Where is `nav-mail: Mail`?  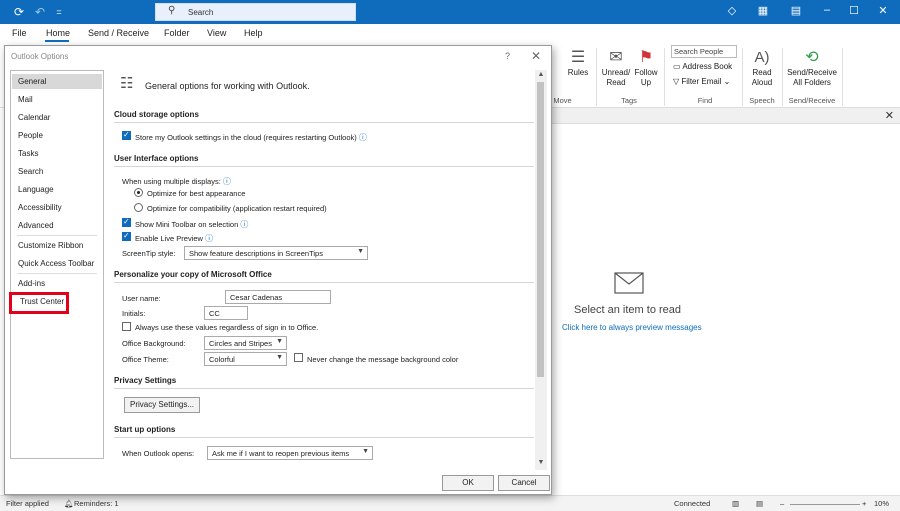 nav-mail: Mail is located at coordinates (57, 99).